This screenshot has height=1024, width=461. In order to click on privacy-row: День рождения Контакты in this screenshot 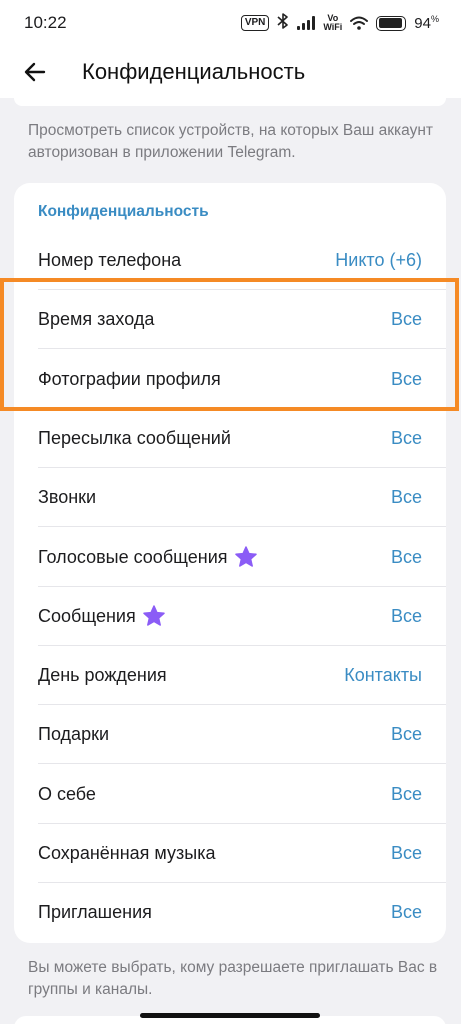, I will do `click(230, 676)`.